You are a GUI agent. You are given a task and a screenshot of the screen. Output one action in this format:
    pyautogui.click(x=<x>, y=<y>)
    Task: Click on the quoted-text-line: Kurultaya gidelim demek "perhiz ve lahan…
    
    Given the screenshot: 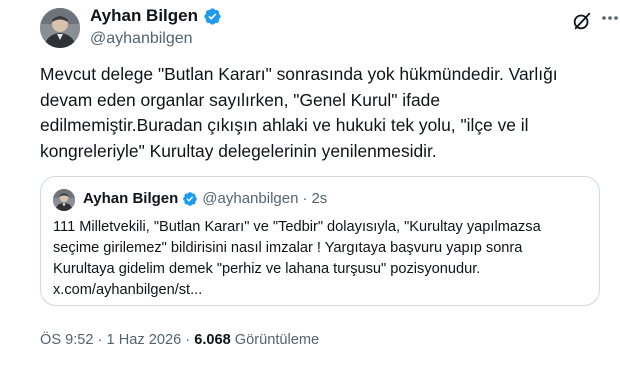 What is the action you would take?
    pyautogui.click(x=267, y=269)
    